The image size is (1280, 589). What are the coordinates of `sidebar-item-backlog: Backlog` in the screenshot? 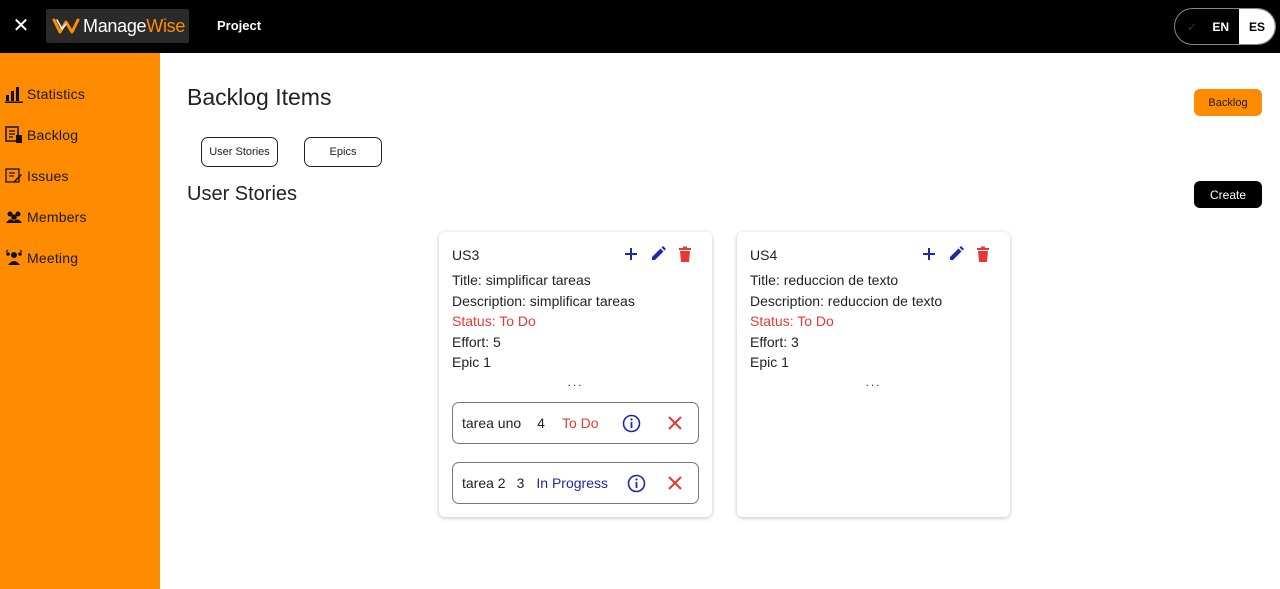 It's located at (41, 135).